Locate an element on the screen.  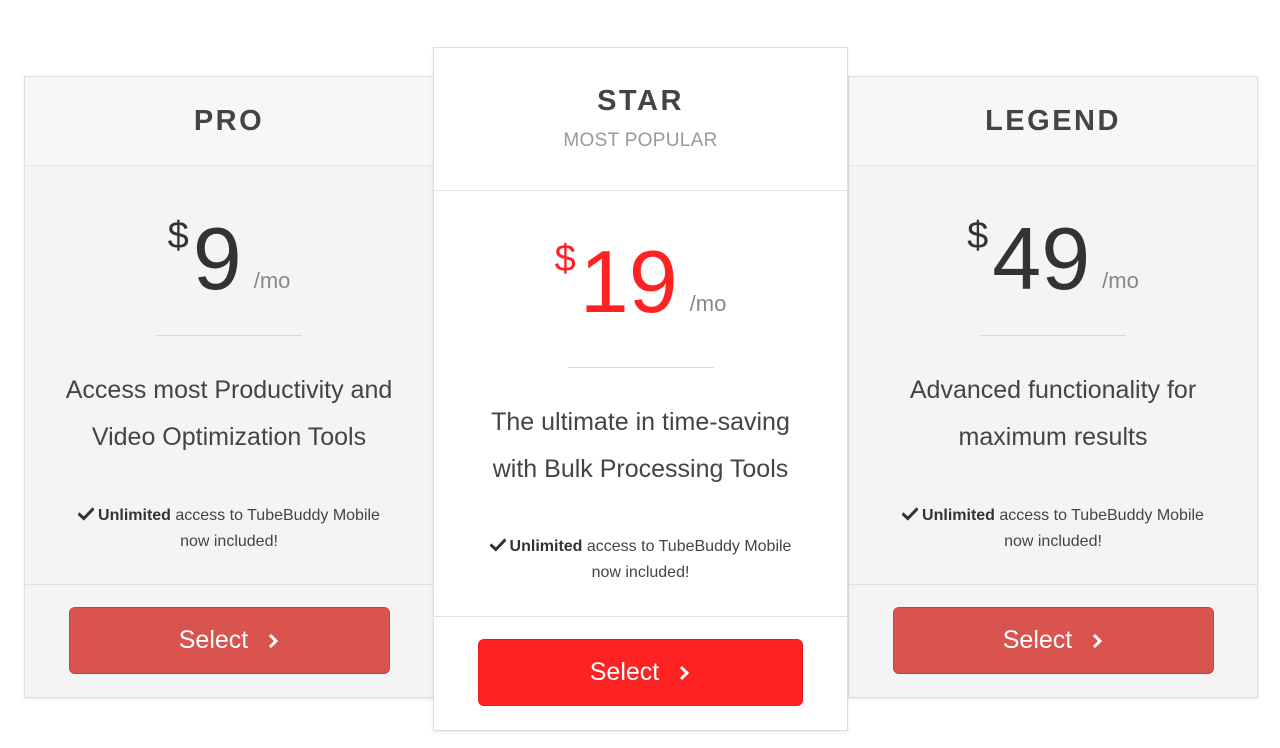
tagline-line: maximum results is located at coordinates (1053, 437).